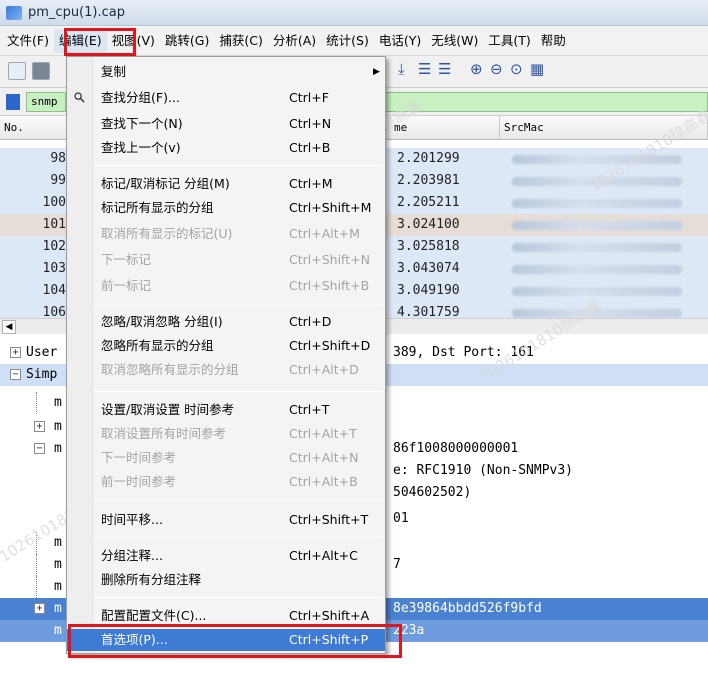  I want to click on menu-item-label: 忽略/取消忽略 分组(I), so click(162, 321).